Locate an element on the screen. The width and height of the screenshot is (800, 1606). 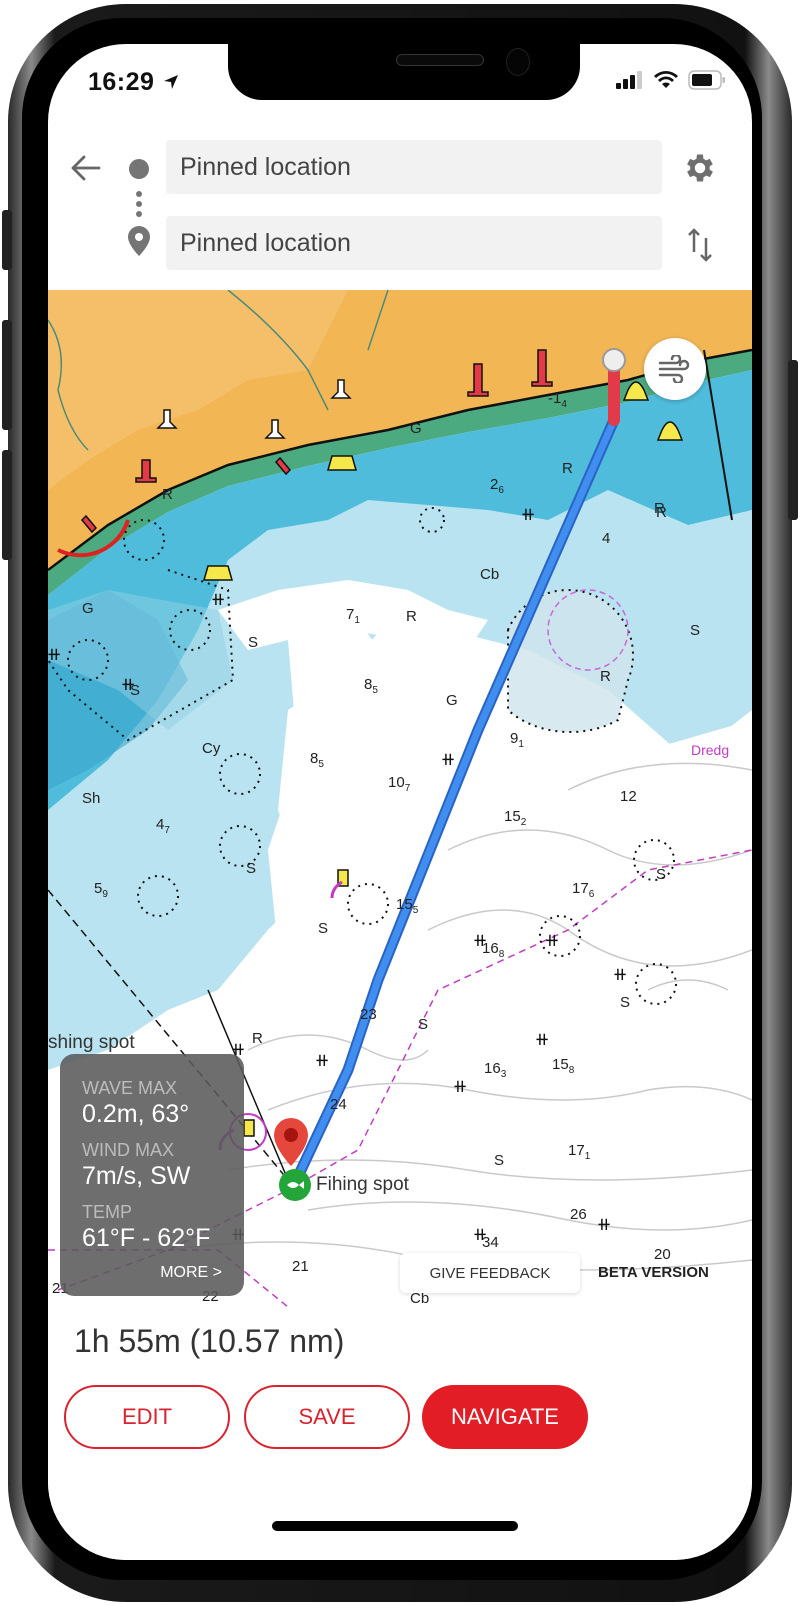
notch is located at coordinates (404, 72).